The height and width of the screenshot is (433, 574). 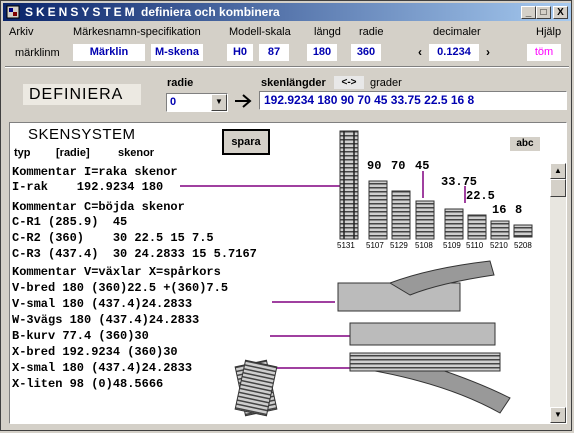 I want to click on decimals-prev-button: ‹, so click(x=420, y=52).